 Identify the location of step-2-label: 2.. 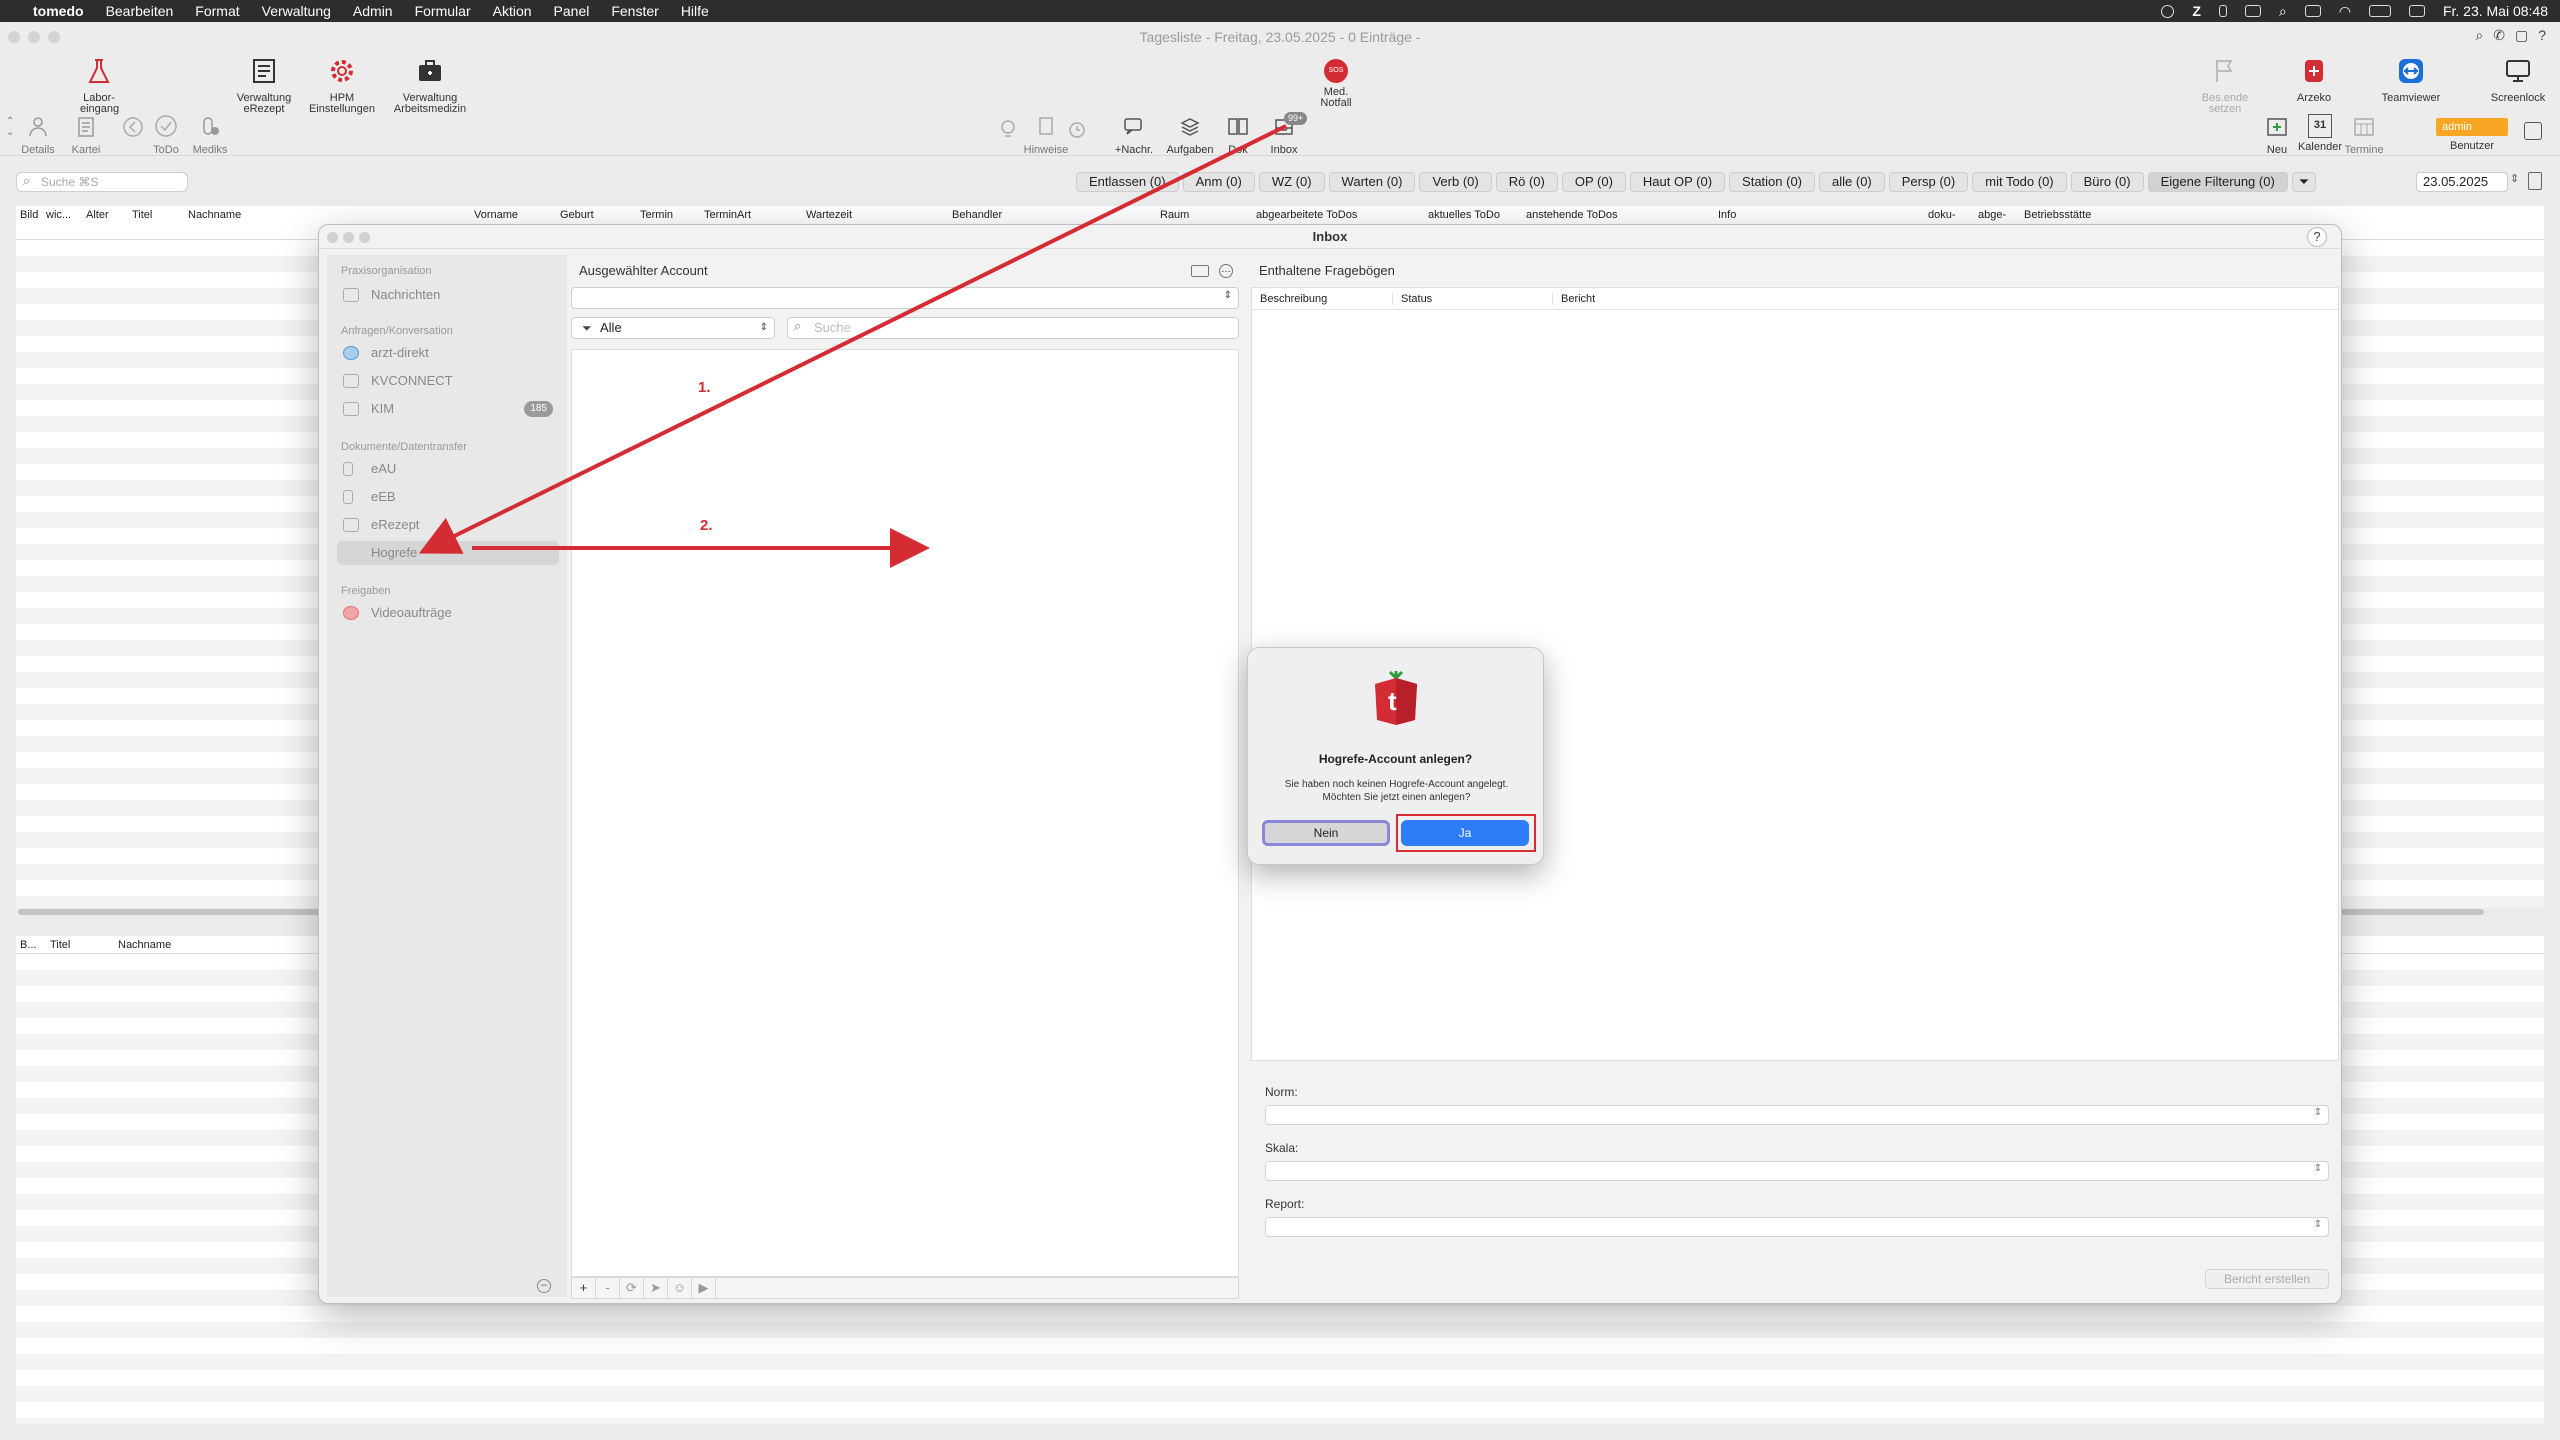
(706, 525).